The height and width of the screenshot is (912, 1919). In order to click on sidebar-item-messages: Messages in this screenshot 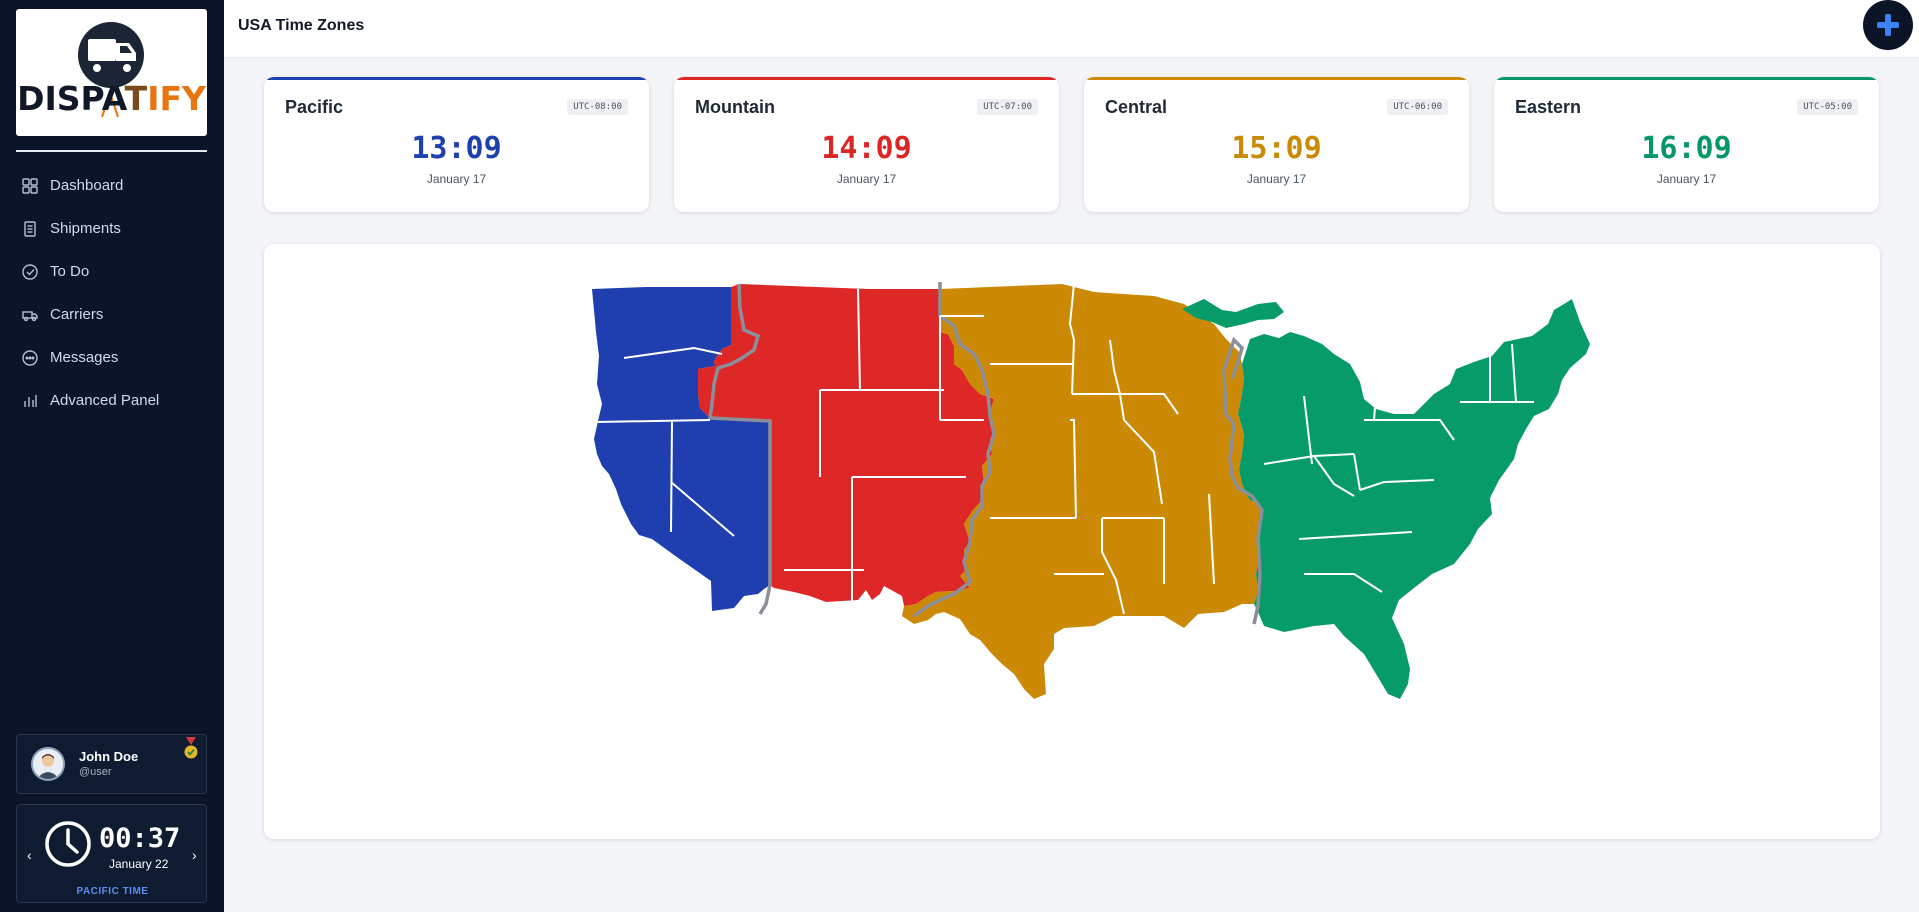, I will do `click(112, 357)`.